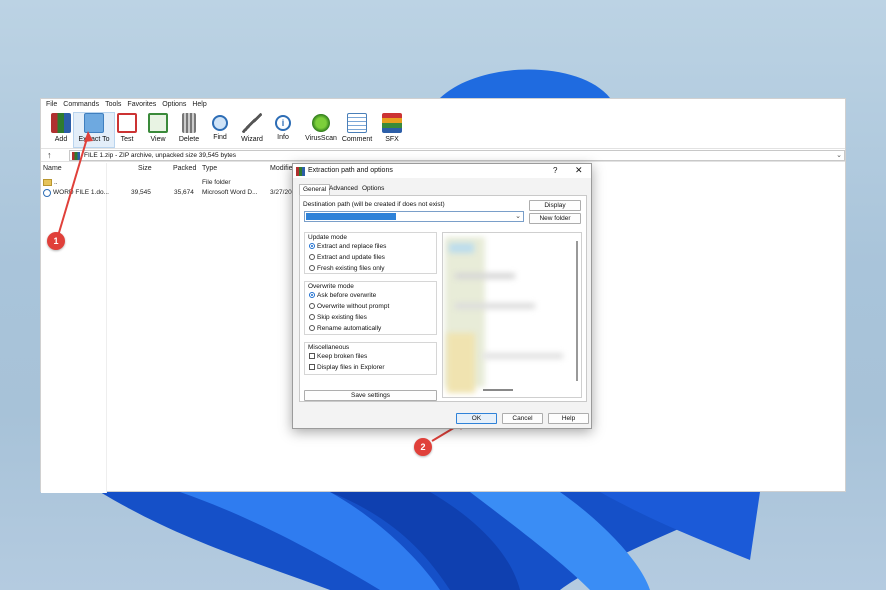  I want to click on checkbox-display-explorer: Display files in Explorer, so click(347, 367).